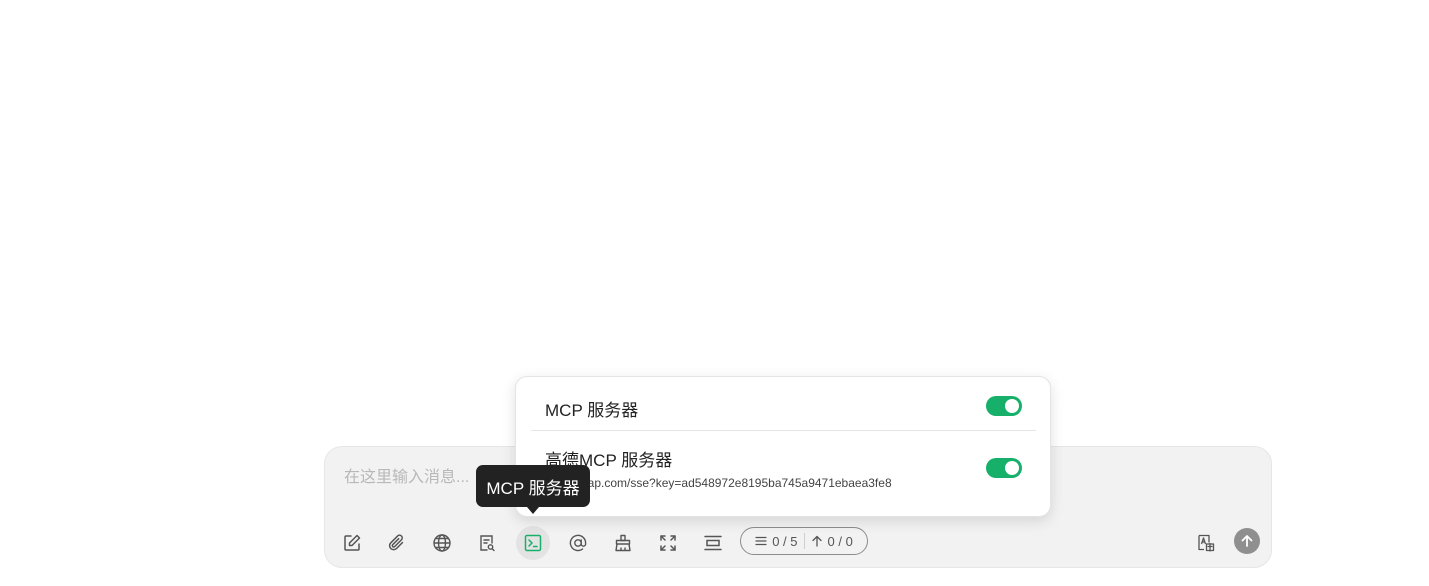 The image size is (1429, 586). What do you see at coordinates (1004, 406) in the screenshot?
I see `mcp-master-toggle` at bounding box center [1004, 406].